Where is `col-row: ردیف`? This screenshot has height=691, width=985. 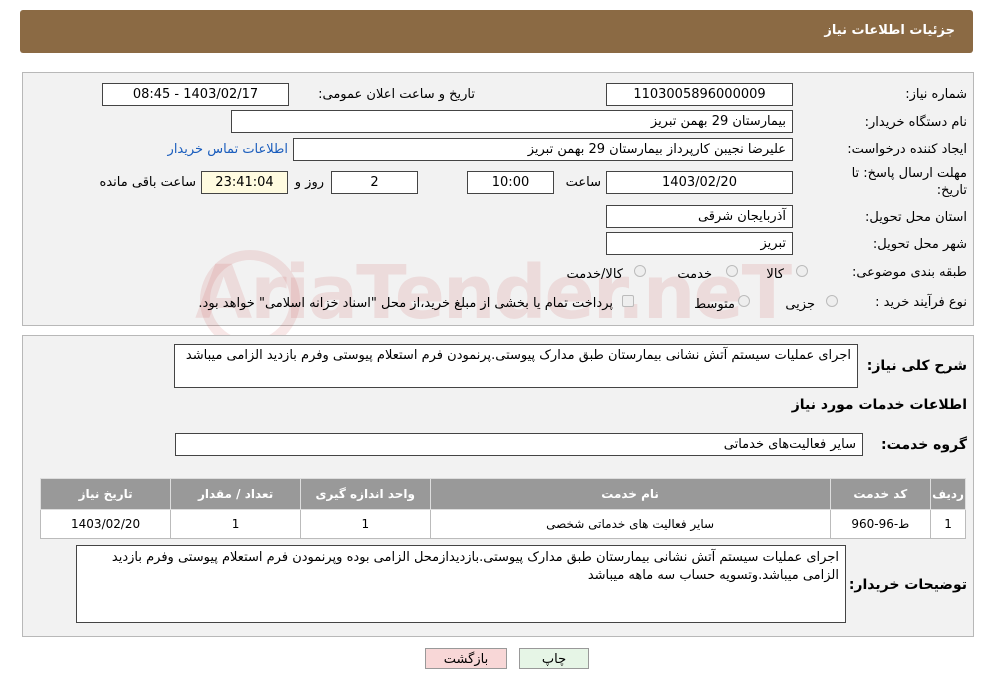
col-row: ردیف is located at coordinates (948, 494).